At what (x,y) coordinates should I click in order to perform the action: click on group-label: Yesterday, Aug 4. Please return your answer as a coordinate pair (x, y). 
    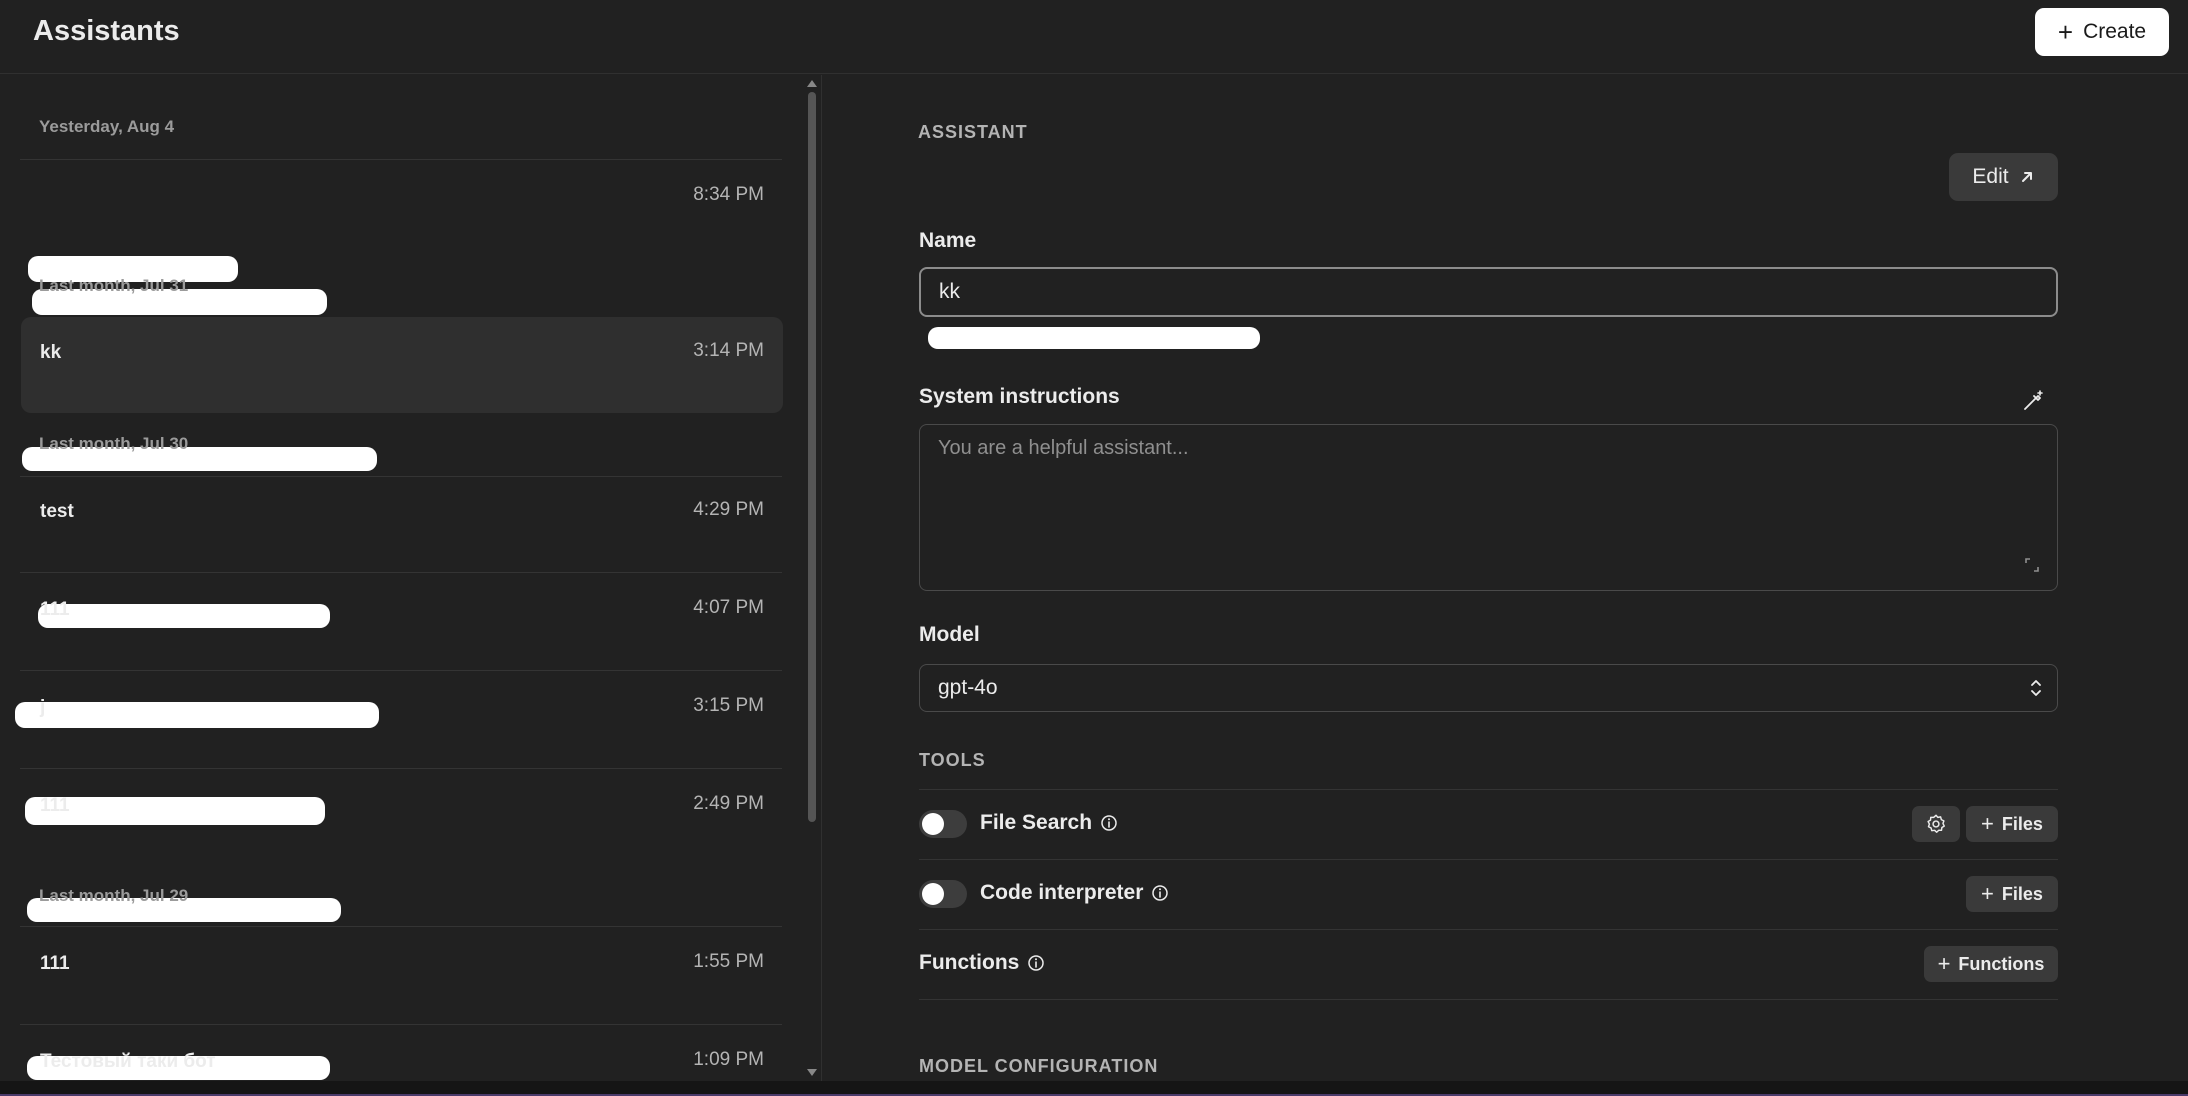
    Looking at the image, I should click on (107, 126).